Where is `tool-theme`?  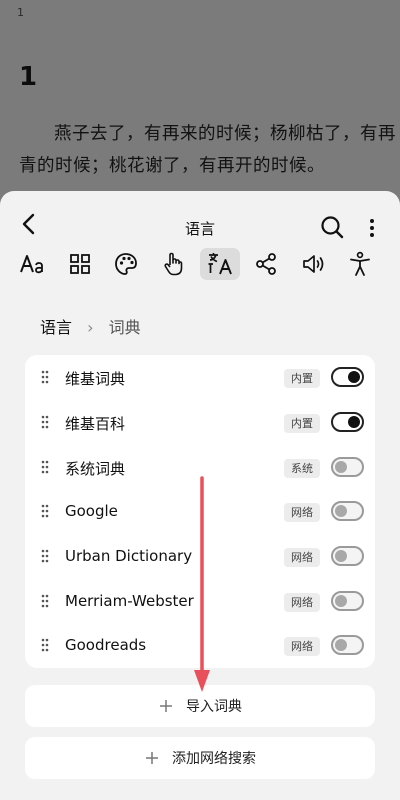 tool-theme is located at coordinates (126, 264).